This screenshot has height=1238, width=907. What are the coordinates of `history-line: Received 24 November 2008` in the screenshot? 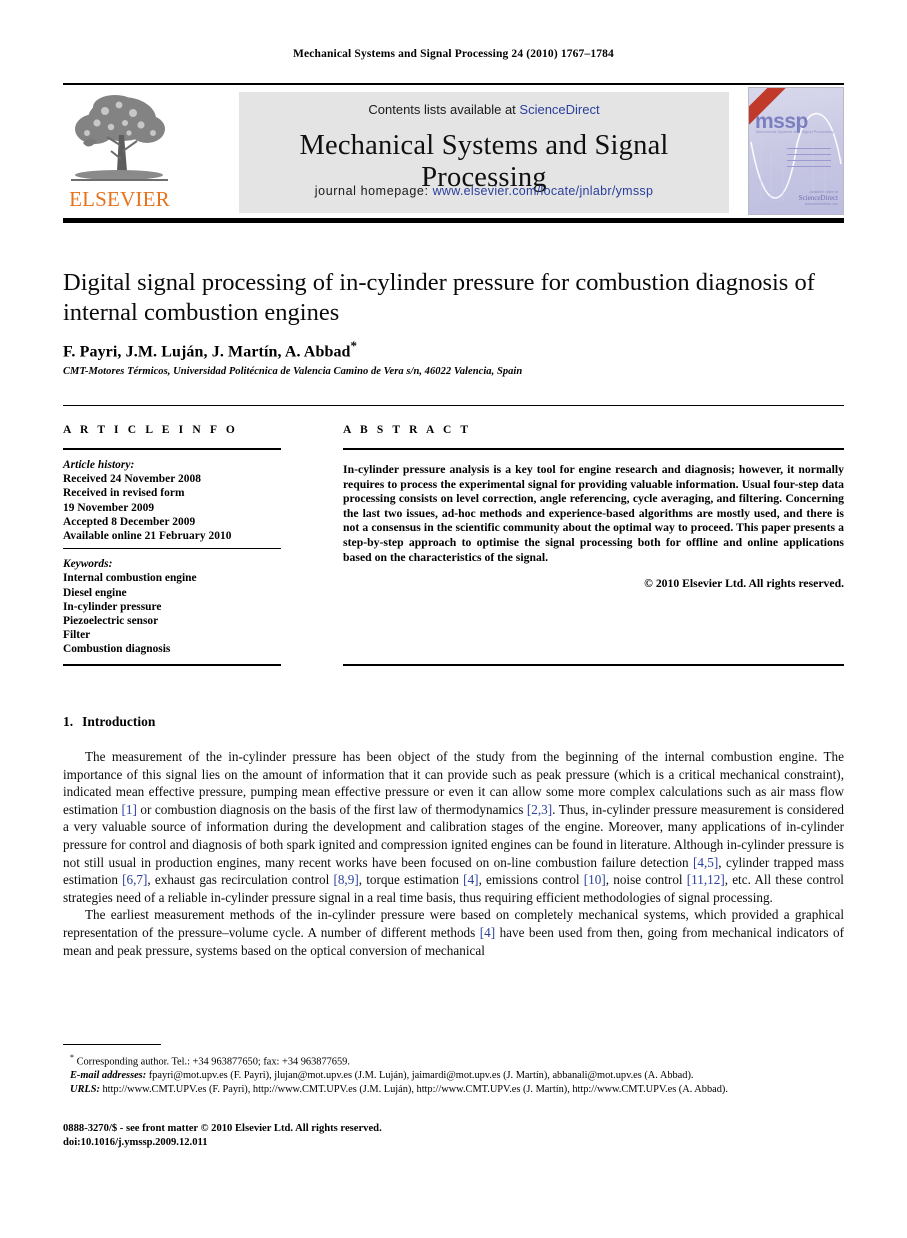 It's located at (132, 479).